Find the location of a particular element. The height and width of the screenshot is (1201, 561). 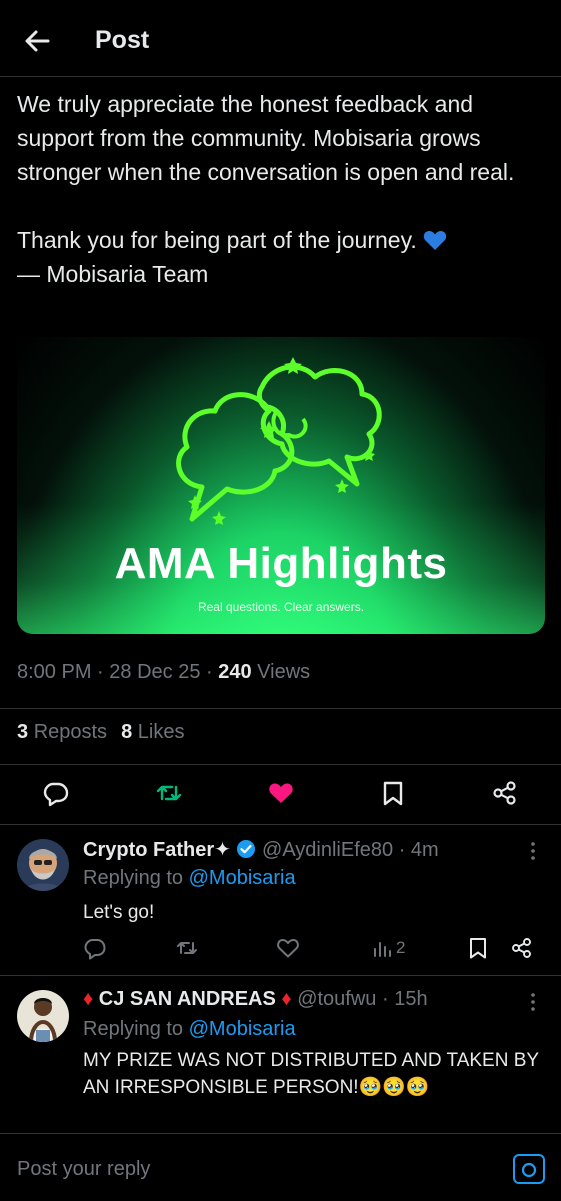

analytics-icon is located at coordinates (382, 949).